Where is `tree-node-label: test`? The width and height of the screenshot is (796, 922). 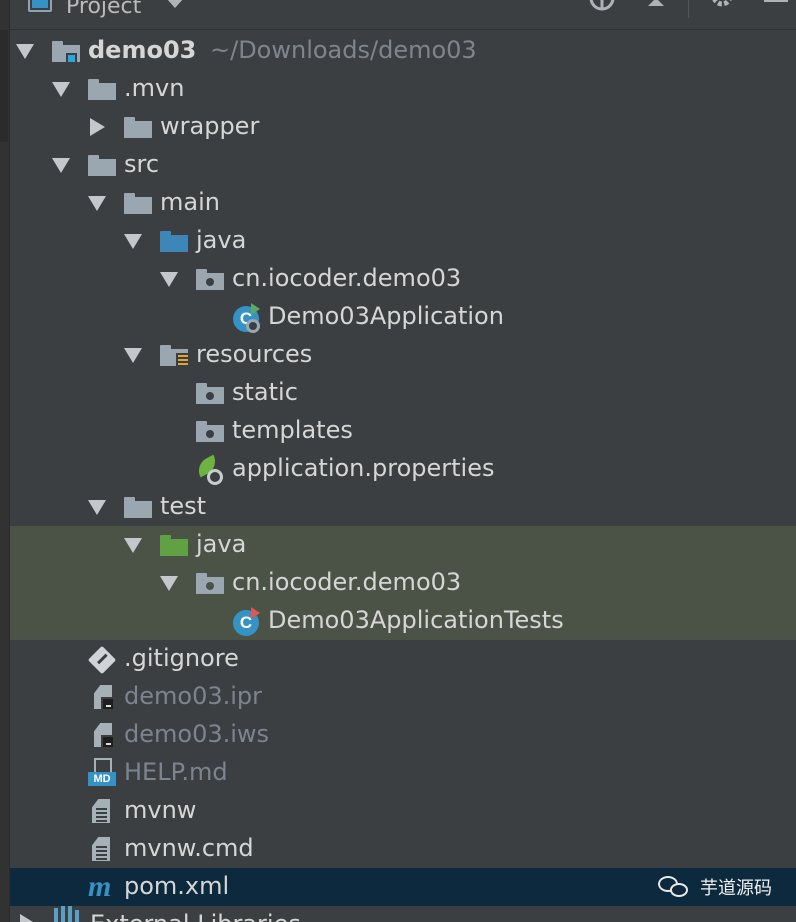 tree-node-label: test is located at coordinates (183, 506).